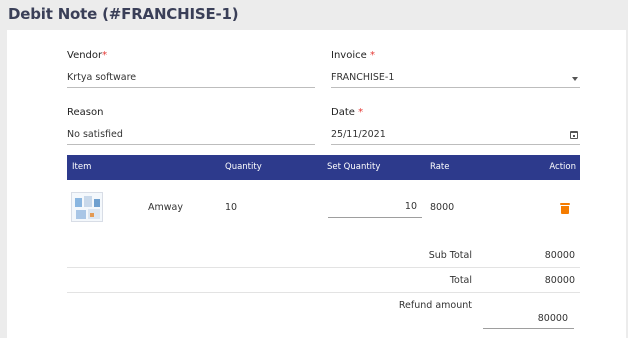 This screenshot has height=338, width=628. What do you see at coordinates (410, 206) in the screenshot?
I see `set-quantity-value: 10` at bounding box center [410, 206].